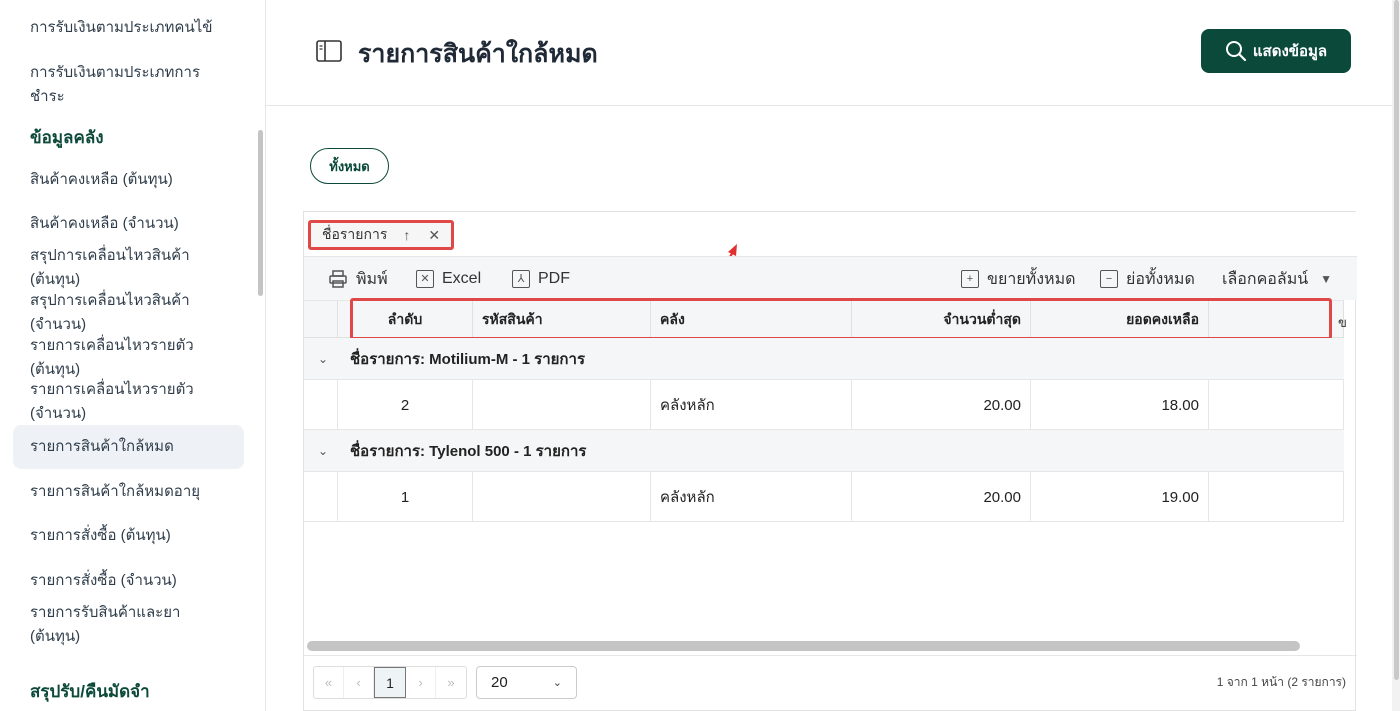 This screenshot has height=711, width=1400. What do you see at coordinates (1281, 682) in the screenshot?
I see `pager-info: 1 จาก 1 หน้า (2 รายการ)` at bounding box center [1281, 682].